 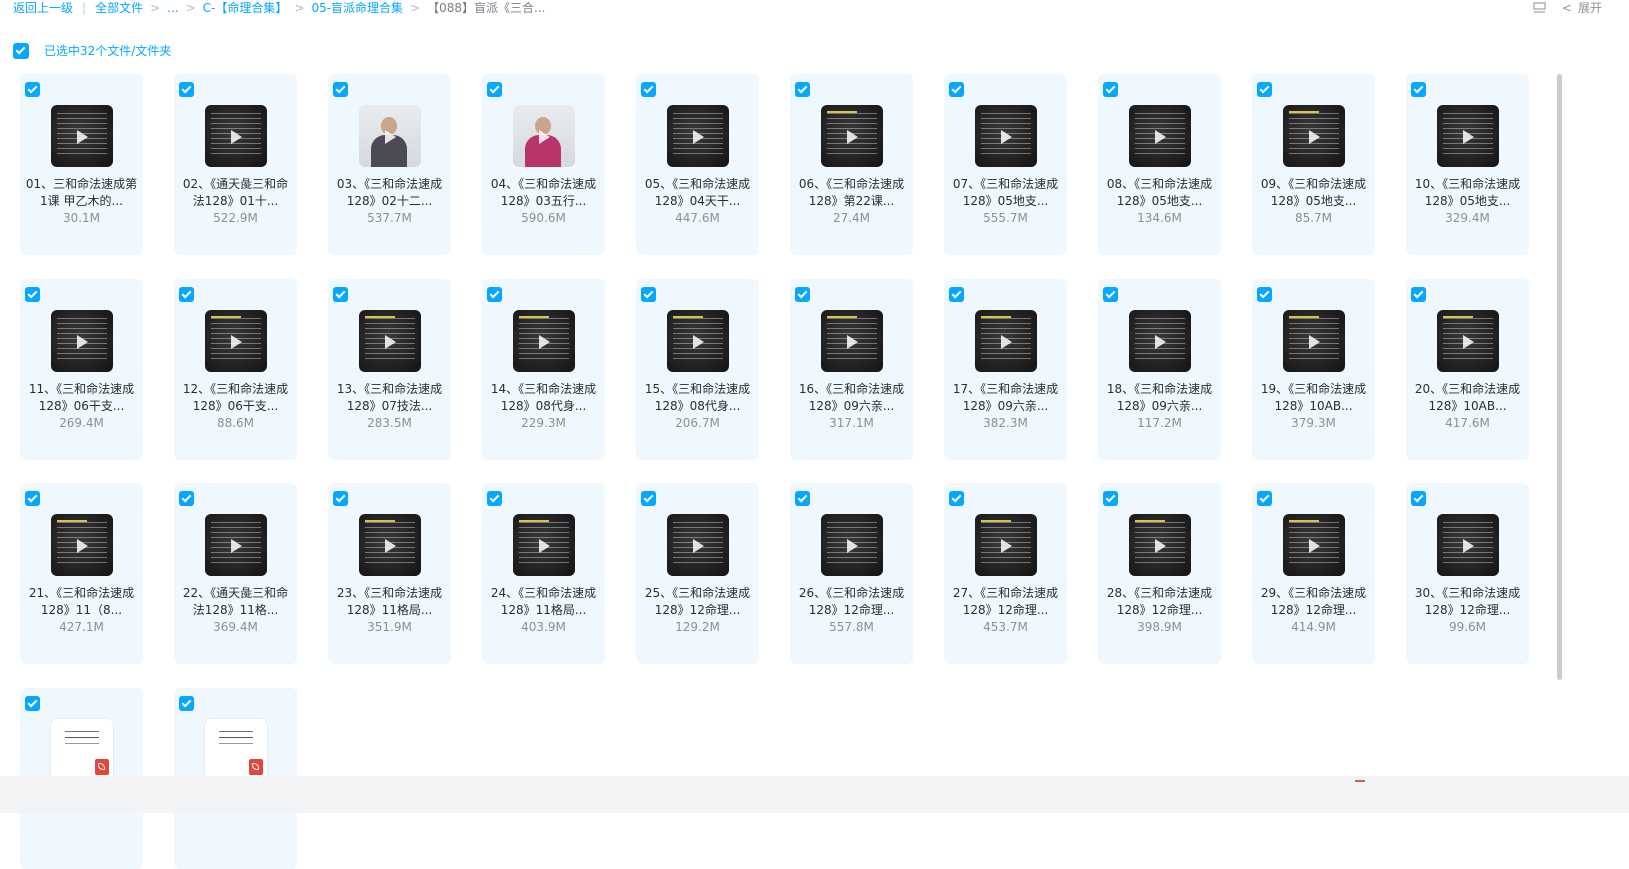 What do you see at coordinates (1467, 573) in the screenshot?
I see `file-card: 30、《三和命法速成128》12命理... 99.6M` at bounding box center [1467, 573].